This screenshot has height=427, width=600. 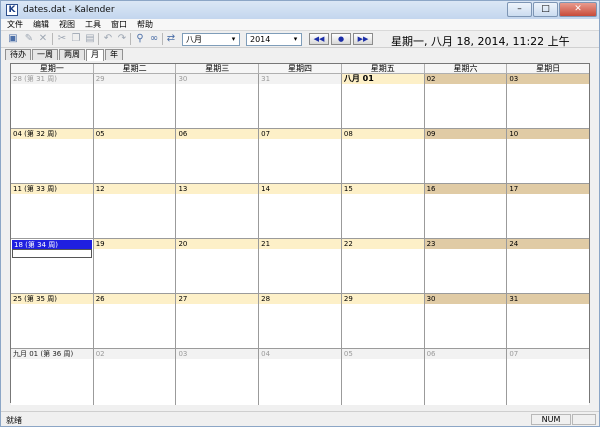 What do you see at coordinates (52, 253) in the screenshot?
I see `today-entry-field` at bounding box center [52, 253].